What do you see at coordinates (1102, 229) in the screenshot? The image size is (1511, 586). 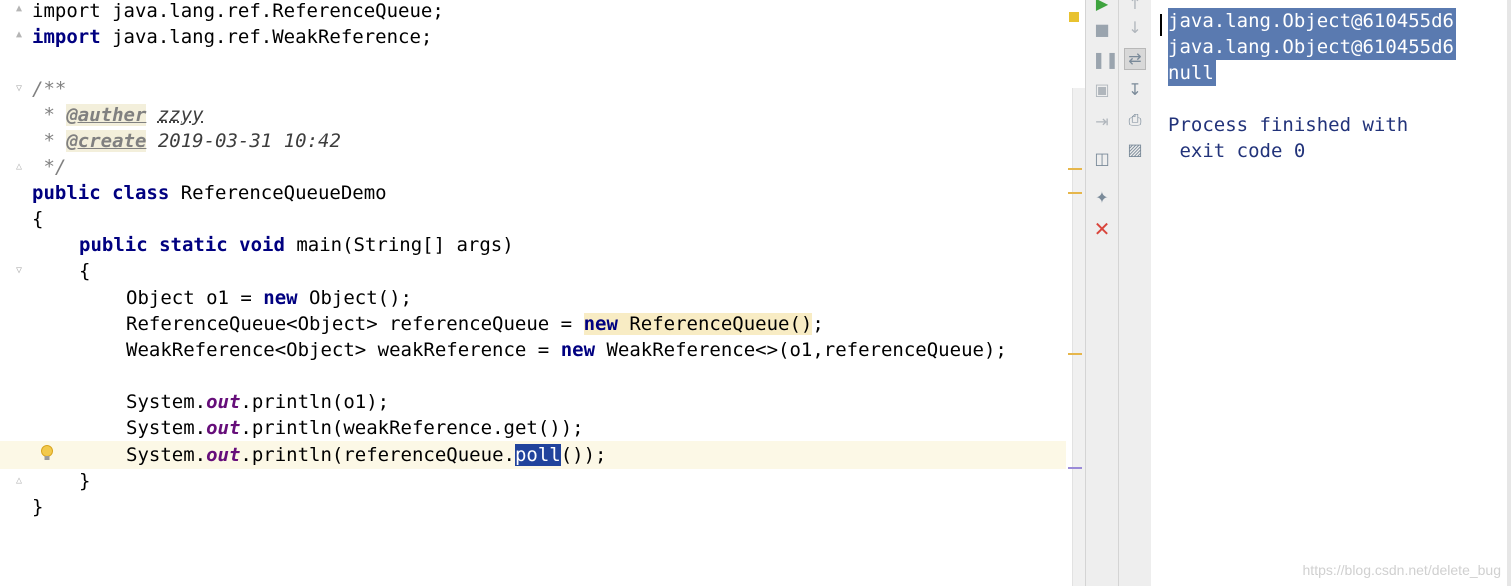 I see `close-icon: ✕` at bounding box center [1102, 229].